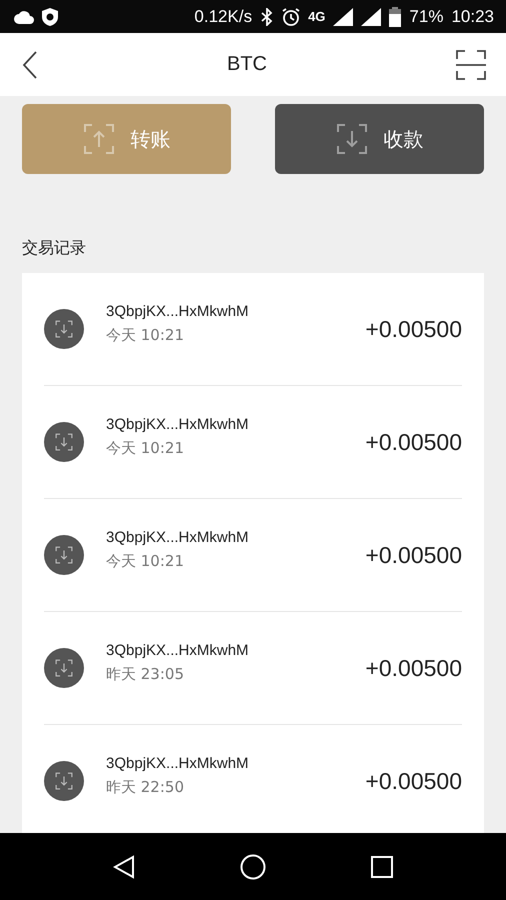 Image resolution: width=506 pixels, height=900 pixels. Describe the element at coordinates (98, 139) in the screenshot. I see `upload-icon` at that location.